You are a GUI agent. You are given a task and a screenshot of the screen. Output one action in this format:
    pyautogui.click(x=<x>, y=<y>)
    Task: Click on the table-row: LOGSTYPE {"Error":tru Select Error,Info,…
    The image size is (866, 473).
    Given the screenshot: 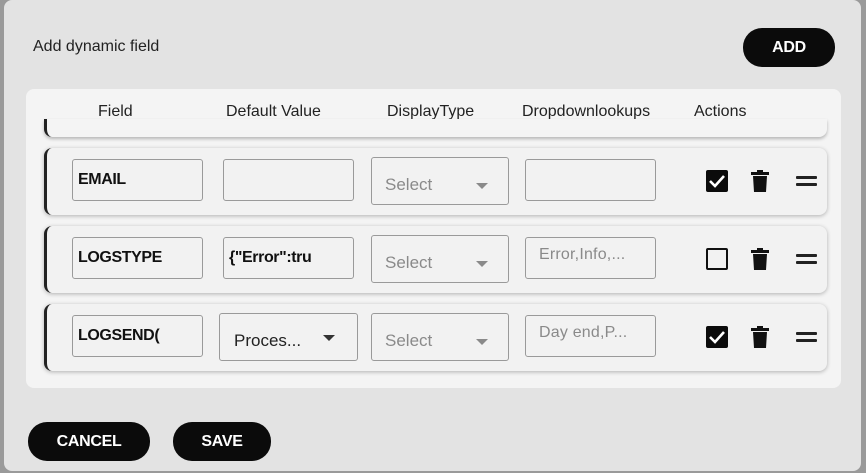 What is the action you would take?
    pyautogui.click(x=435, y=259)
    